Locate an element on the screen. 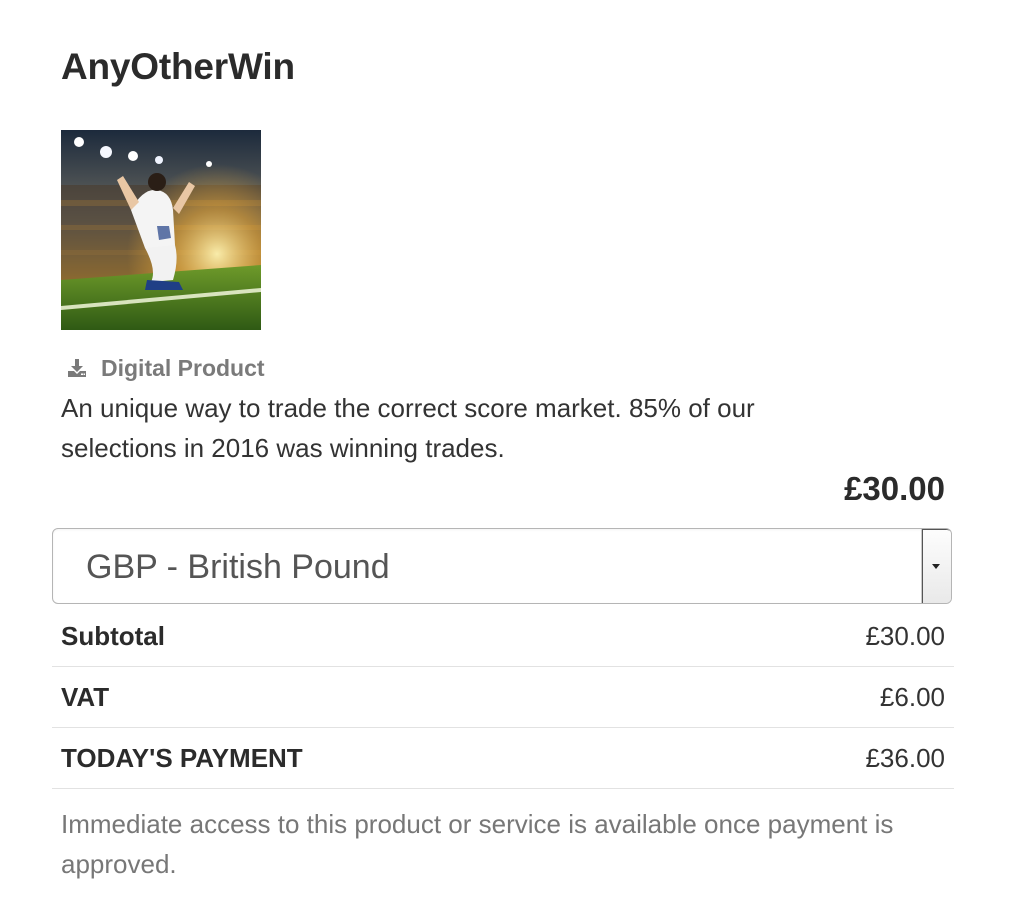 The width and height of the screenshot is (1010, 908). total-label: TODAY'S PAYMENT is located at coordinates (182, 757).